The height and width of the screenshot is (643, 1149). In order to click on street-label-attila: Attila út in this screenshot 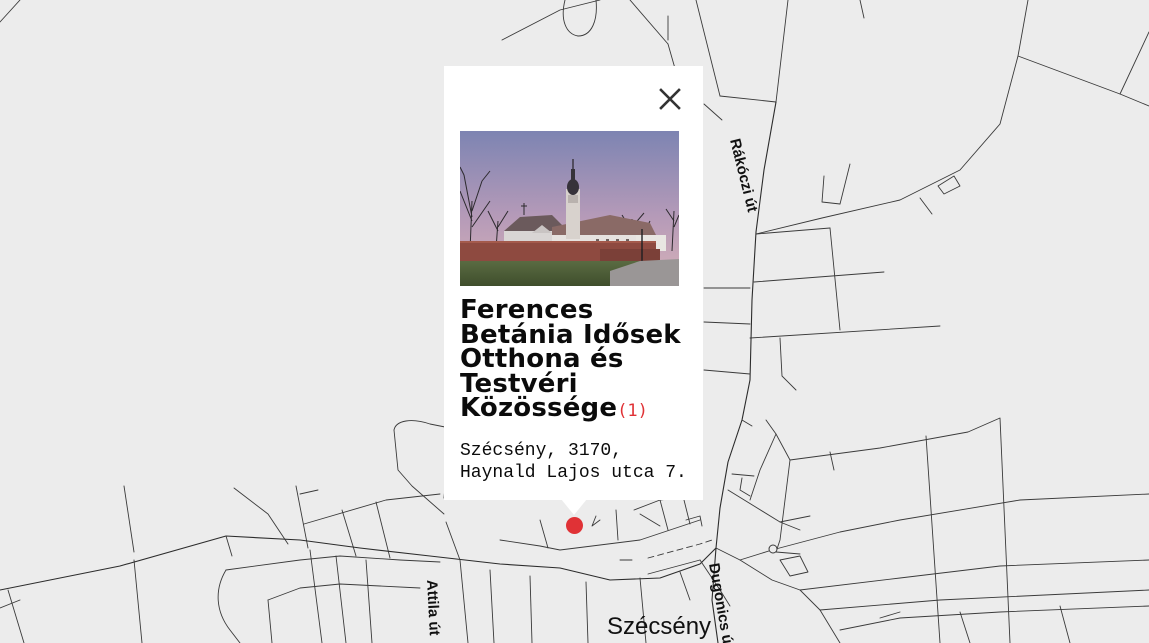, I will do `click(433, 607)`.